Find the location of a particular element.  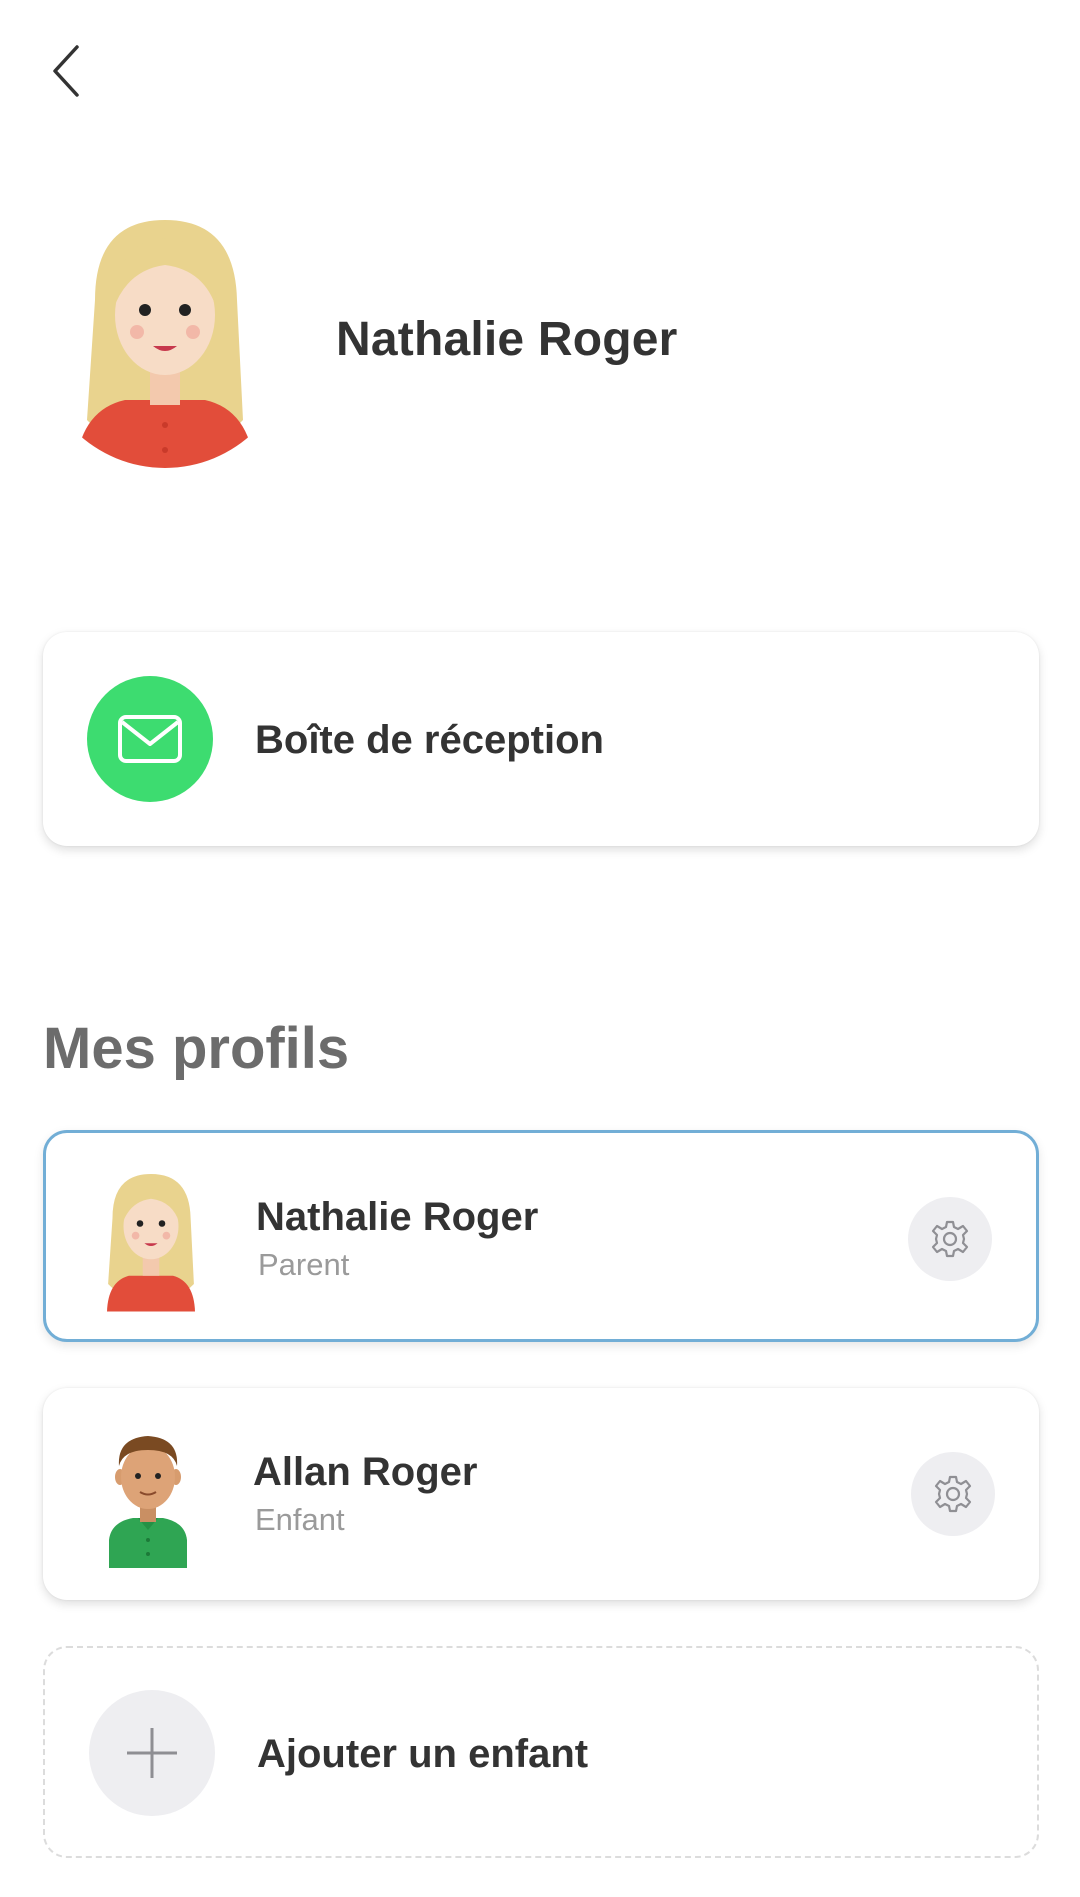

profile-role: Parent is located at coordinates (304, 1264).